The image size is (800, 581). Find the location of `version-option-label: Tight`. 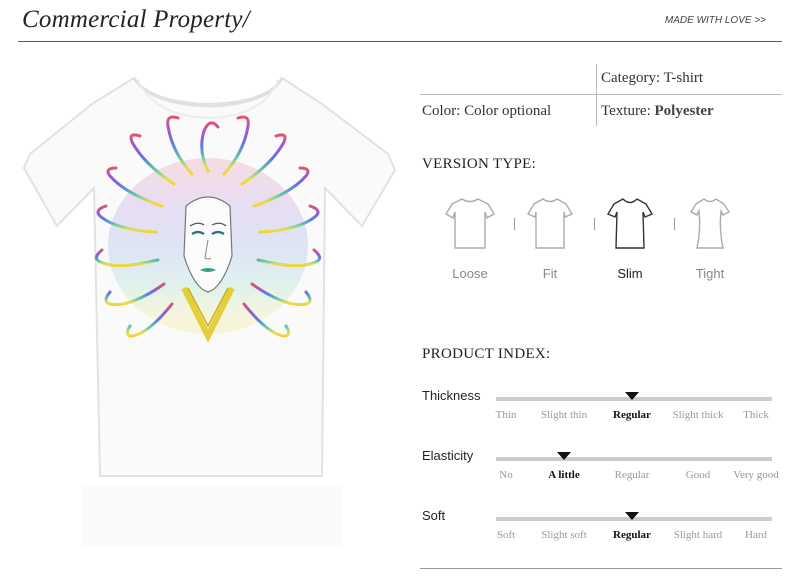

version-option-label: Tight is located at coordinates (710, 273).